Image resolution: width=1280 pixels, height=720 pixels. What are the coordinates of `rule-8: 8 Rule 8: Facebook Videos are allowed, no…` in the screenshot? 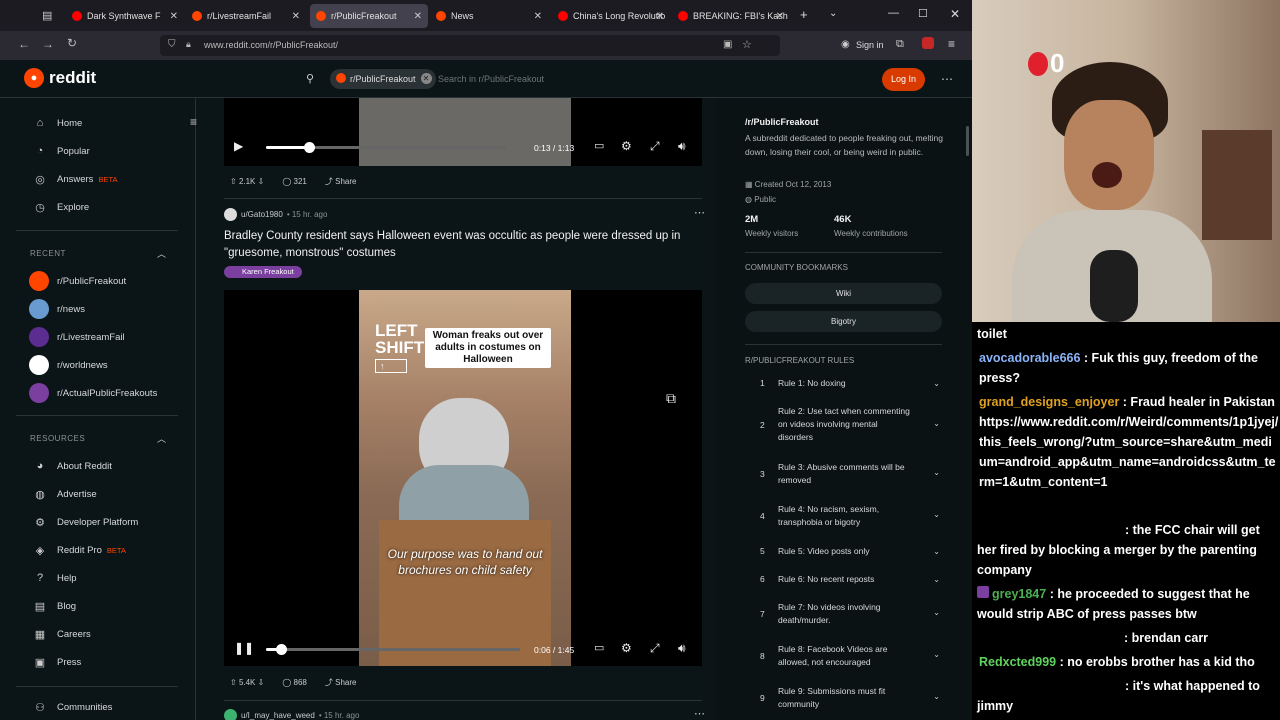 It's located at (842, 657).